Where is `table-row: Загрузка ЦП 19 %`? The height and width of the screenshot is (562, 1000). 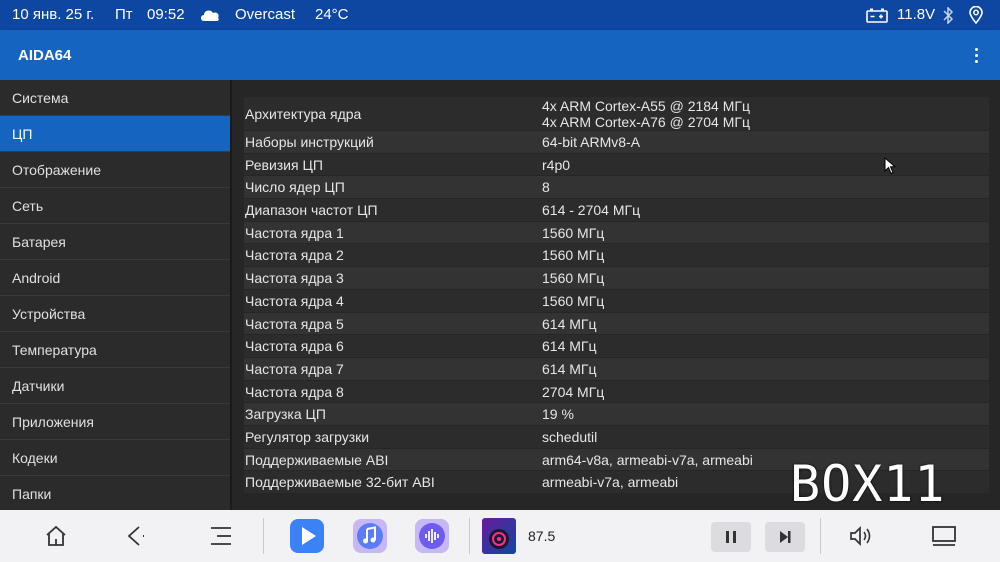
table-row: Загрузка ЦП 19 % is located at coordinates (616, 414).